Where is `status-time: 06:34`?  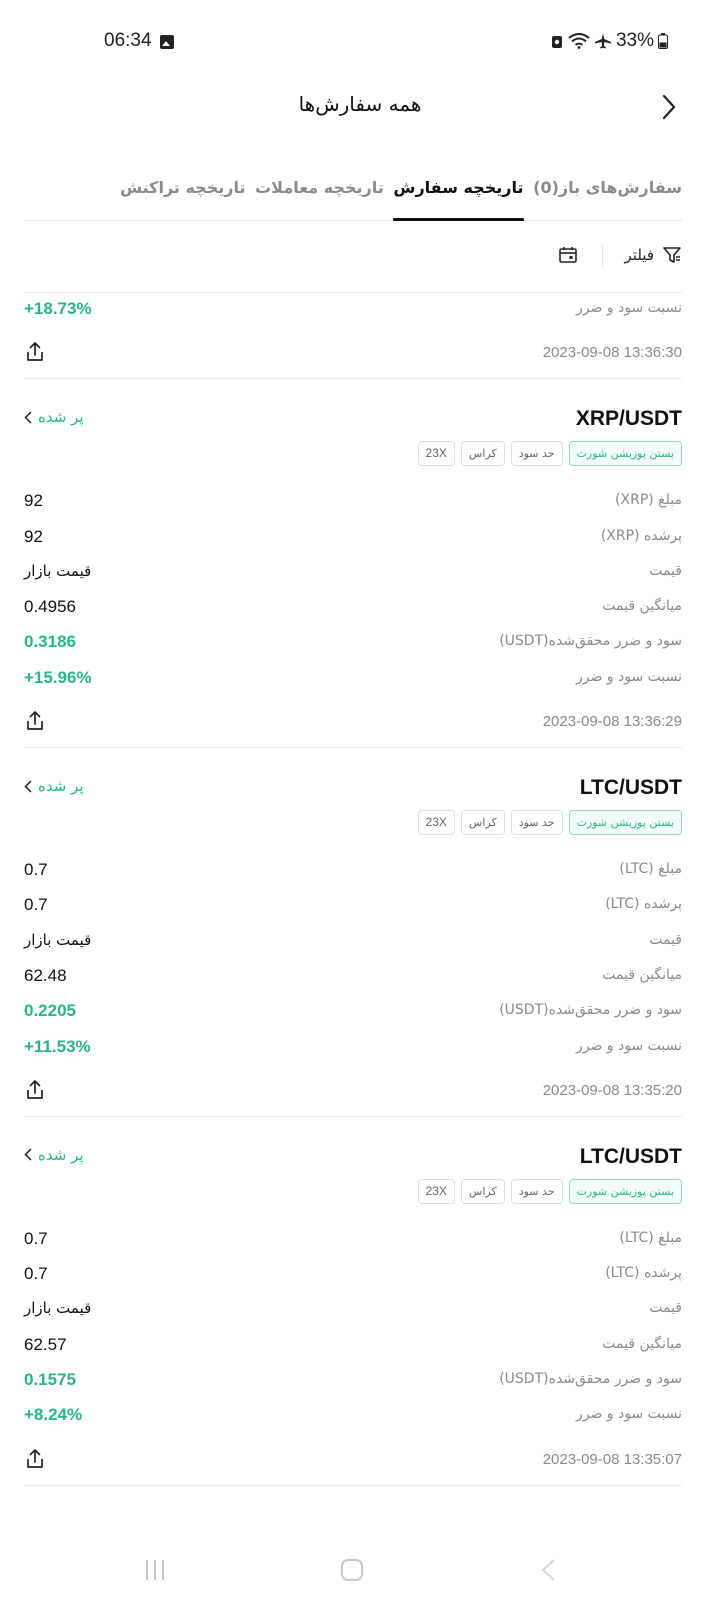 status-time: 06:34 is located at coordinates (128, 40).